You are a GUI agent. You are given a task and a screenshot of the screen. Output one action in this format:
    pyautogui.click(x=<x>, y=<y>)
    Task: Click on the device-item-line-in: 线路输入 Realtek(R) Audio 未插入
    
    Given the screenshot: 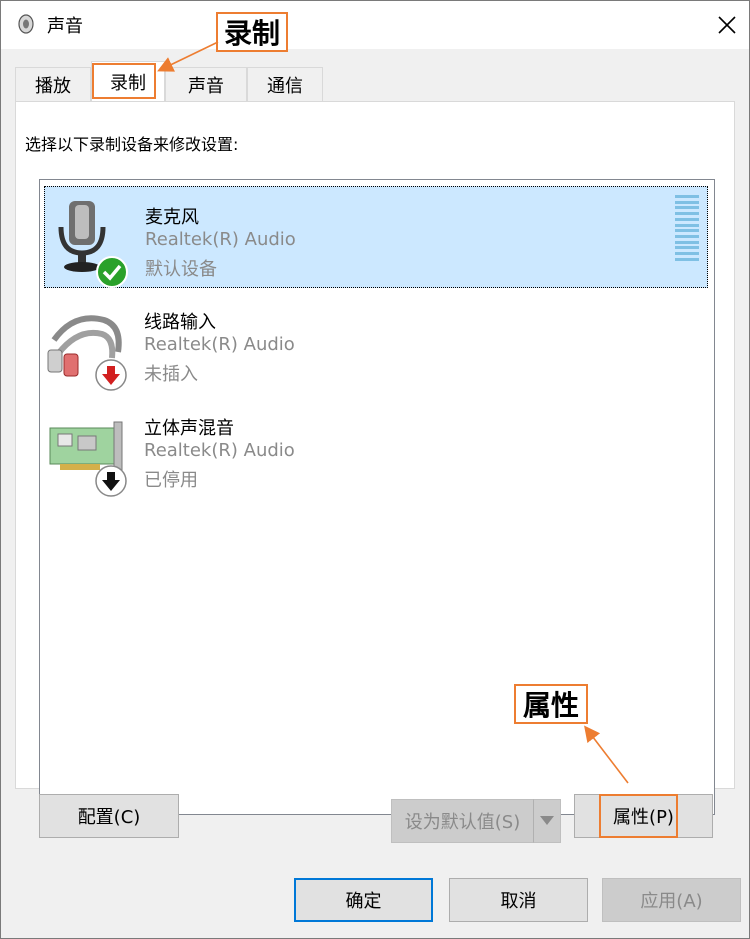 What is the action you would take?
    pyautogui.click(x=376, y=343)
    